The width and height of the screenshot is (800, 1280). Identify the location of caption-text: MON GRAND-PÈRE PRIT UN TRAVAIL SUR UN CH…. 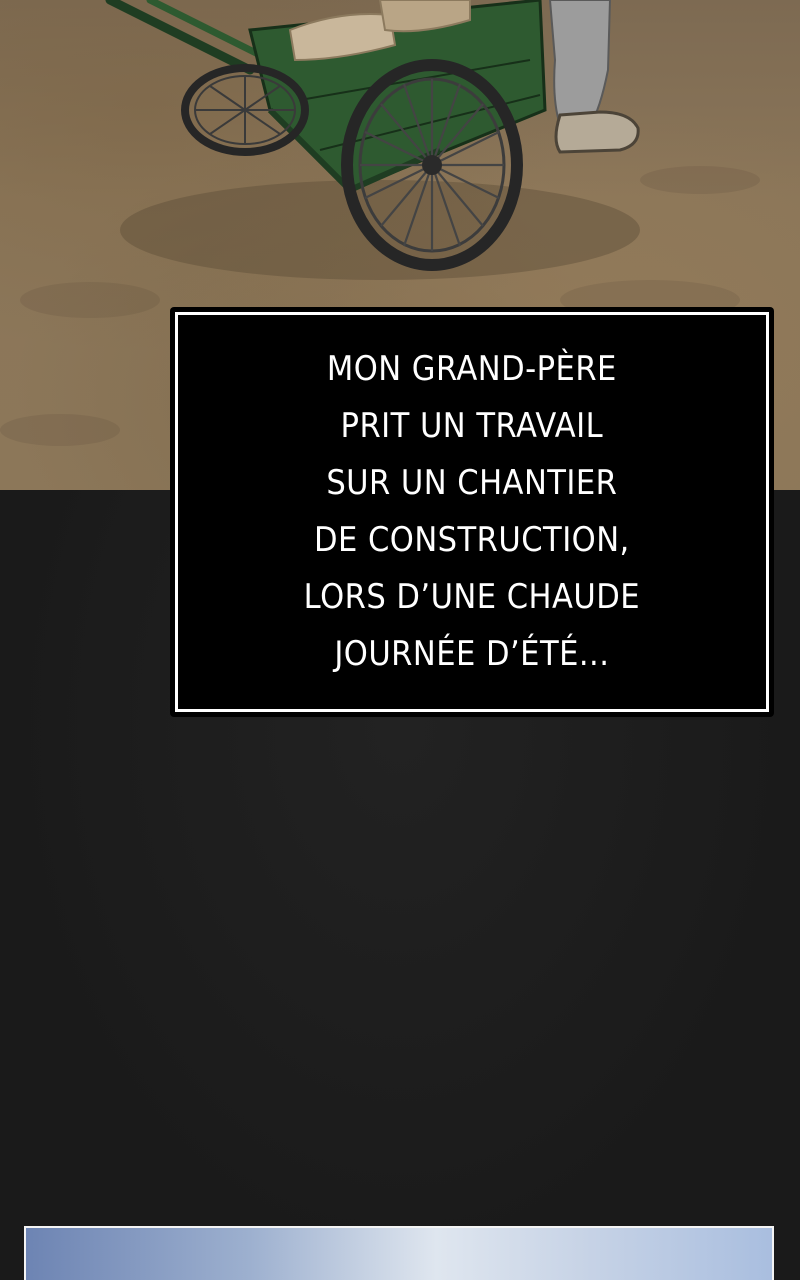
(472, 512).